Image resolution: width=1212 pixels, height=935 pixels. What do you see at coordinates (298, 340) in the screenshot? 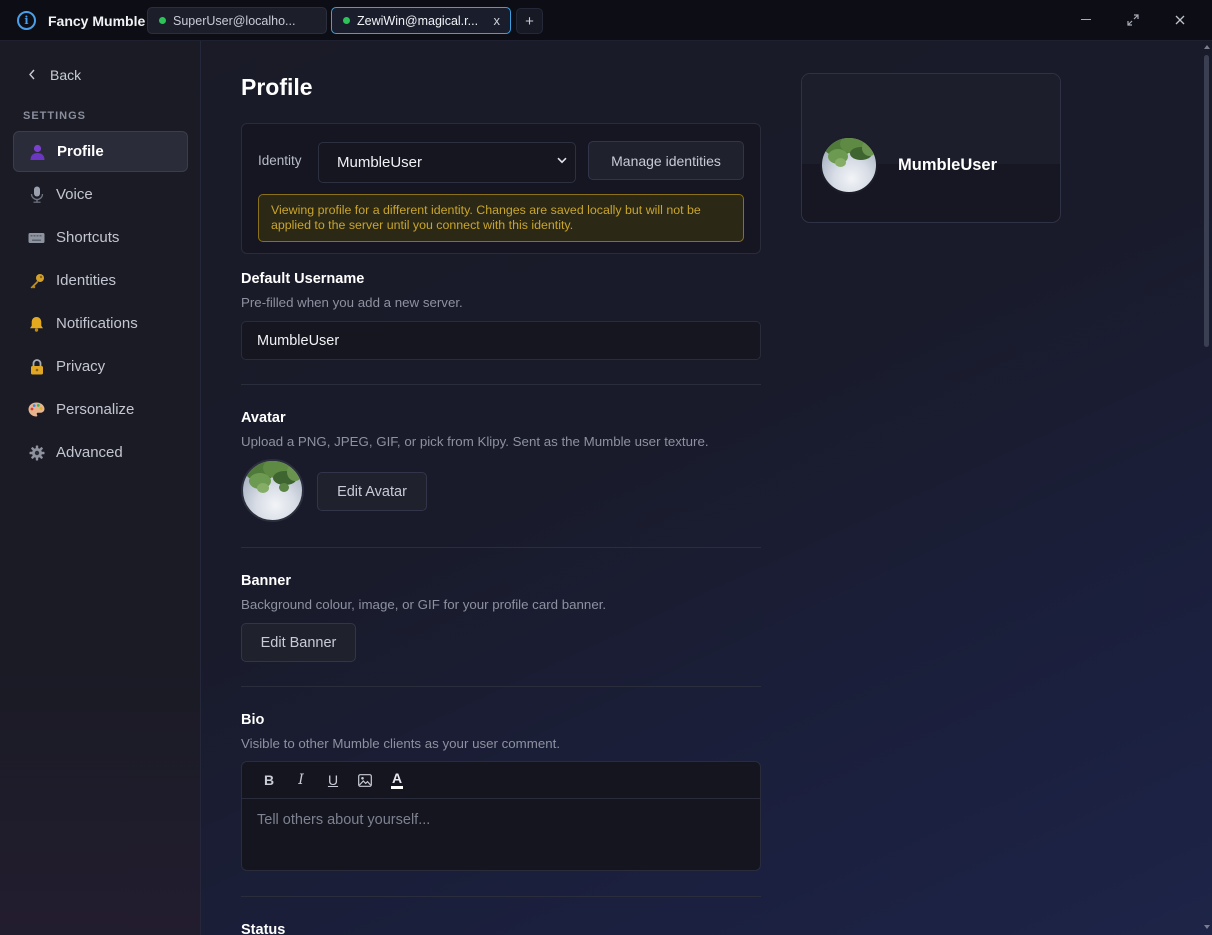
I see `default-username-value: MumbleUser` at bounding box center [298, 340].